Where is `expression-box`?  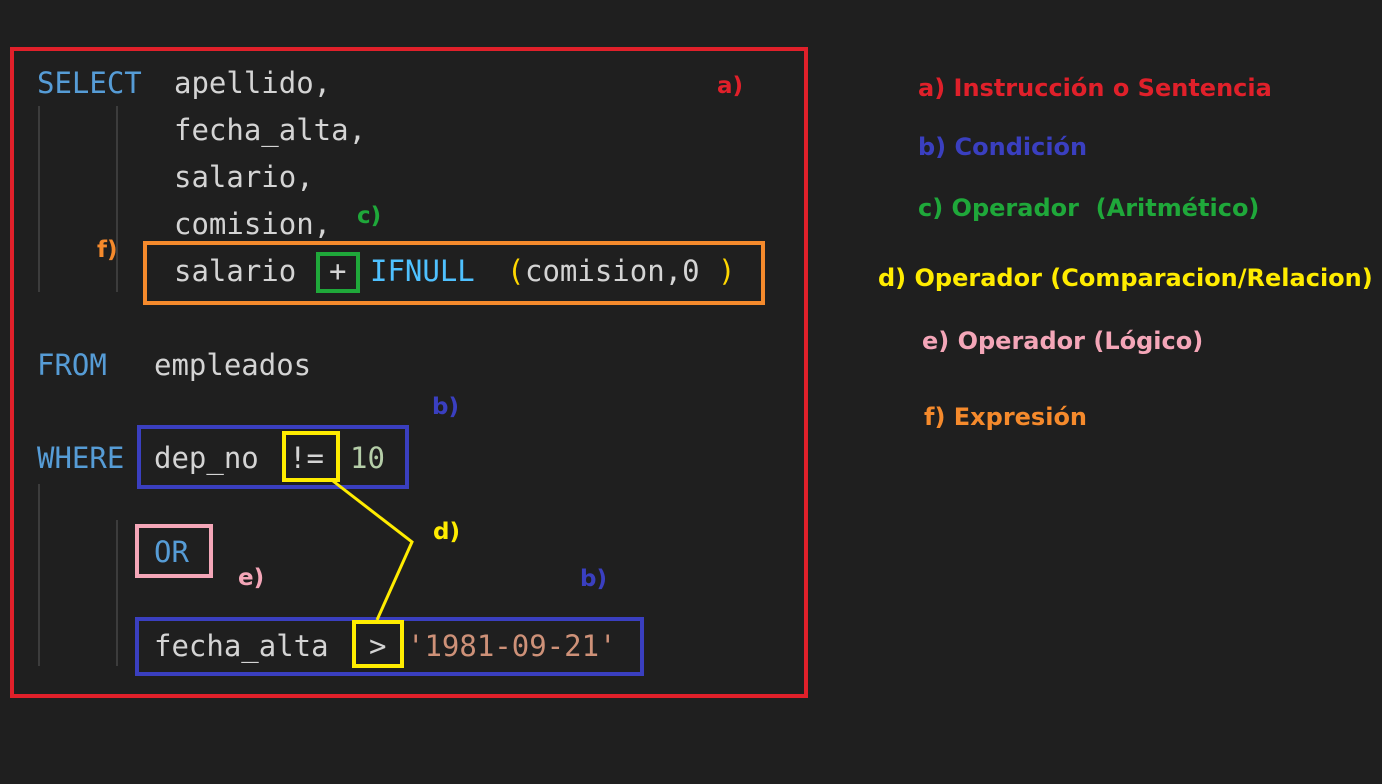
expression-box is located at coordinates (454, 273).